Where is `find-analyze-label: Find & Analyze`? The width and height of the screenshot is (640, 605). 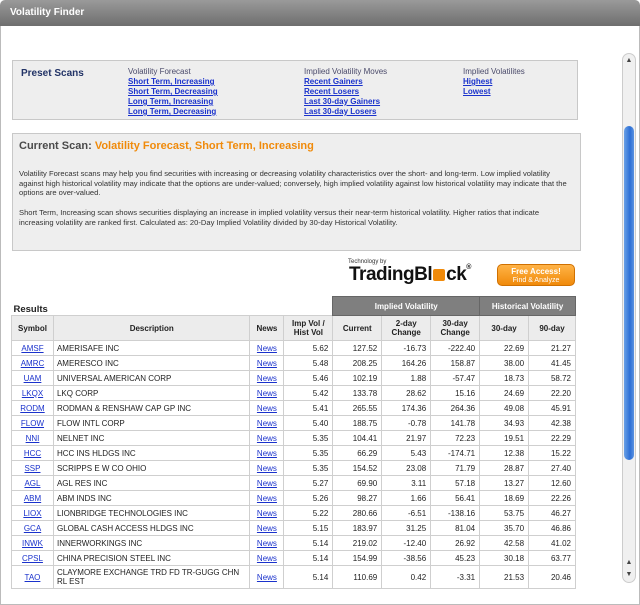
find-analyze-label: Find & Analyze is located at coordinates (536, 280).